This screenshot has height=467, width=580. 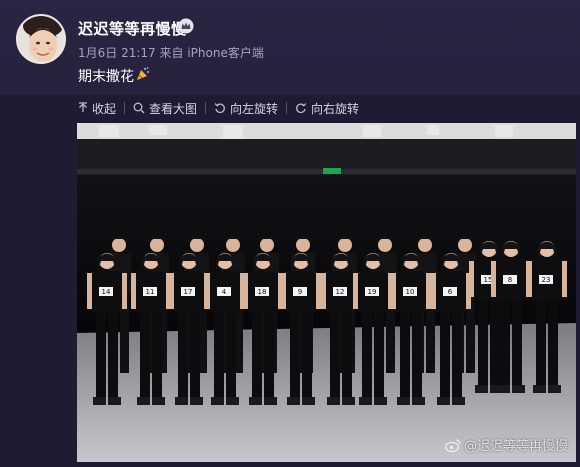 What do you see at coordinates (515, 446) in the screenshot?
I see `watermark-text: @迟迟等等再慢慢` at bounding box center [515, 446].